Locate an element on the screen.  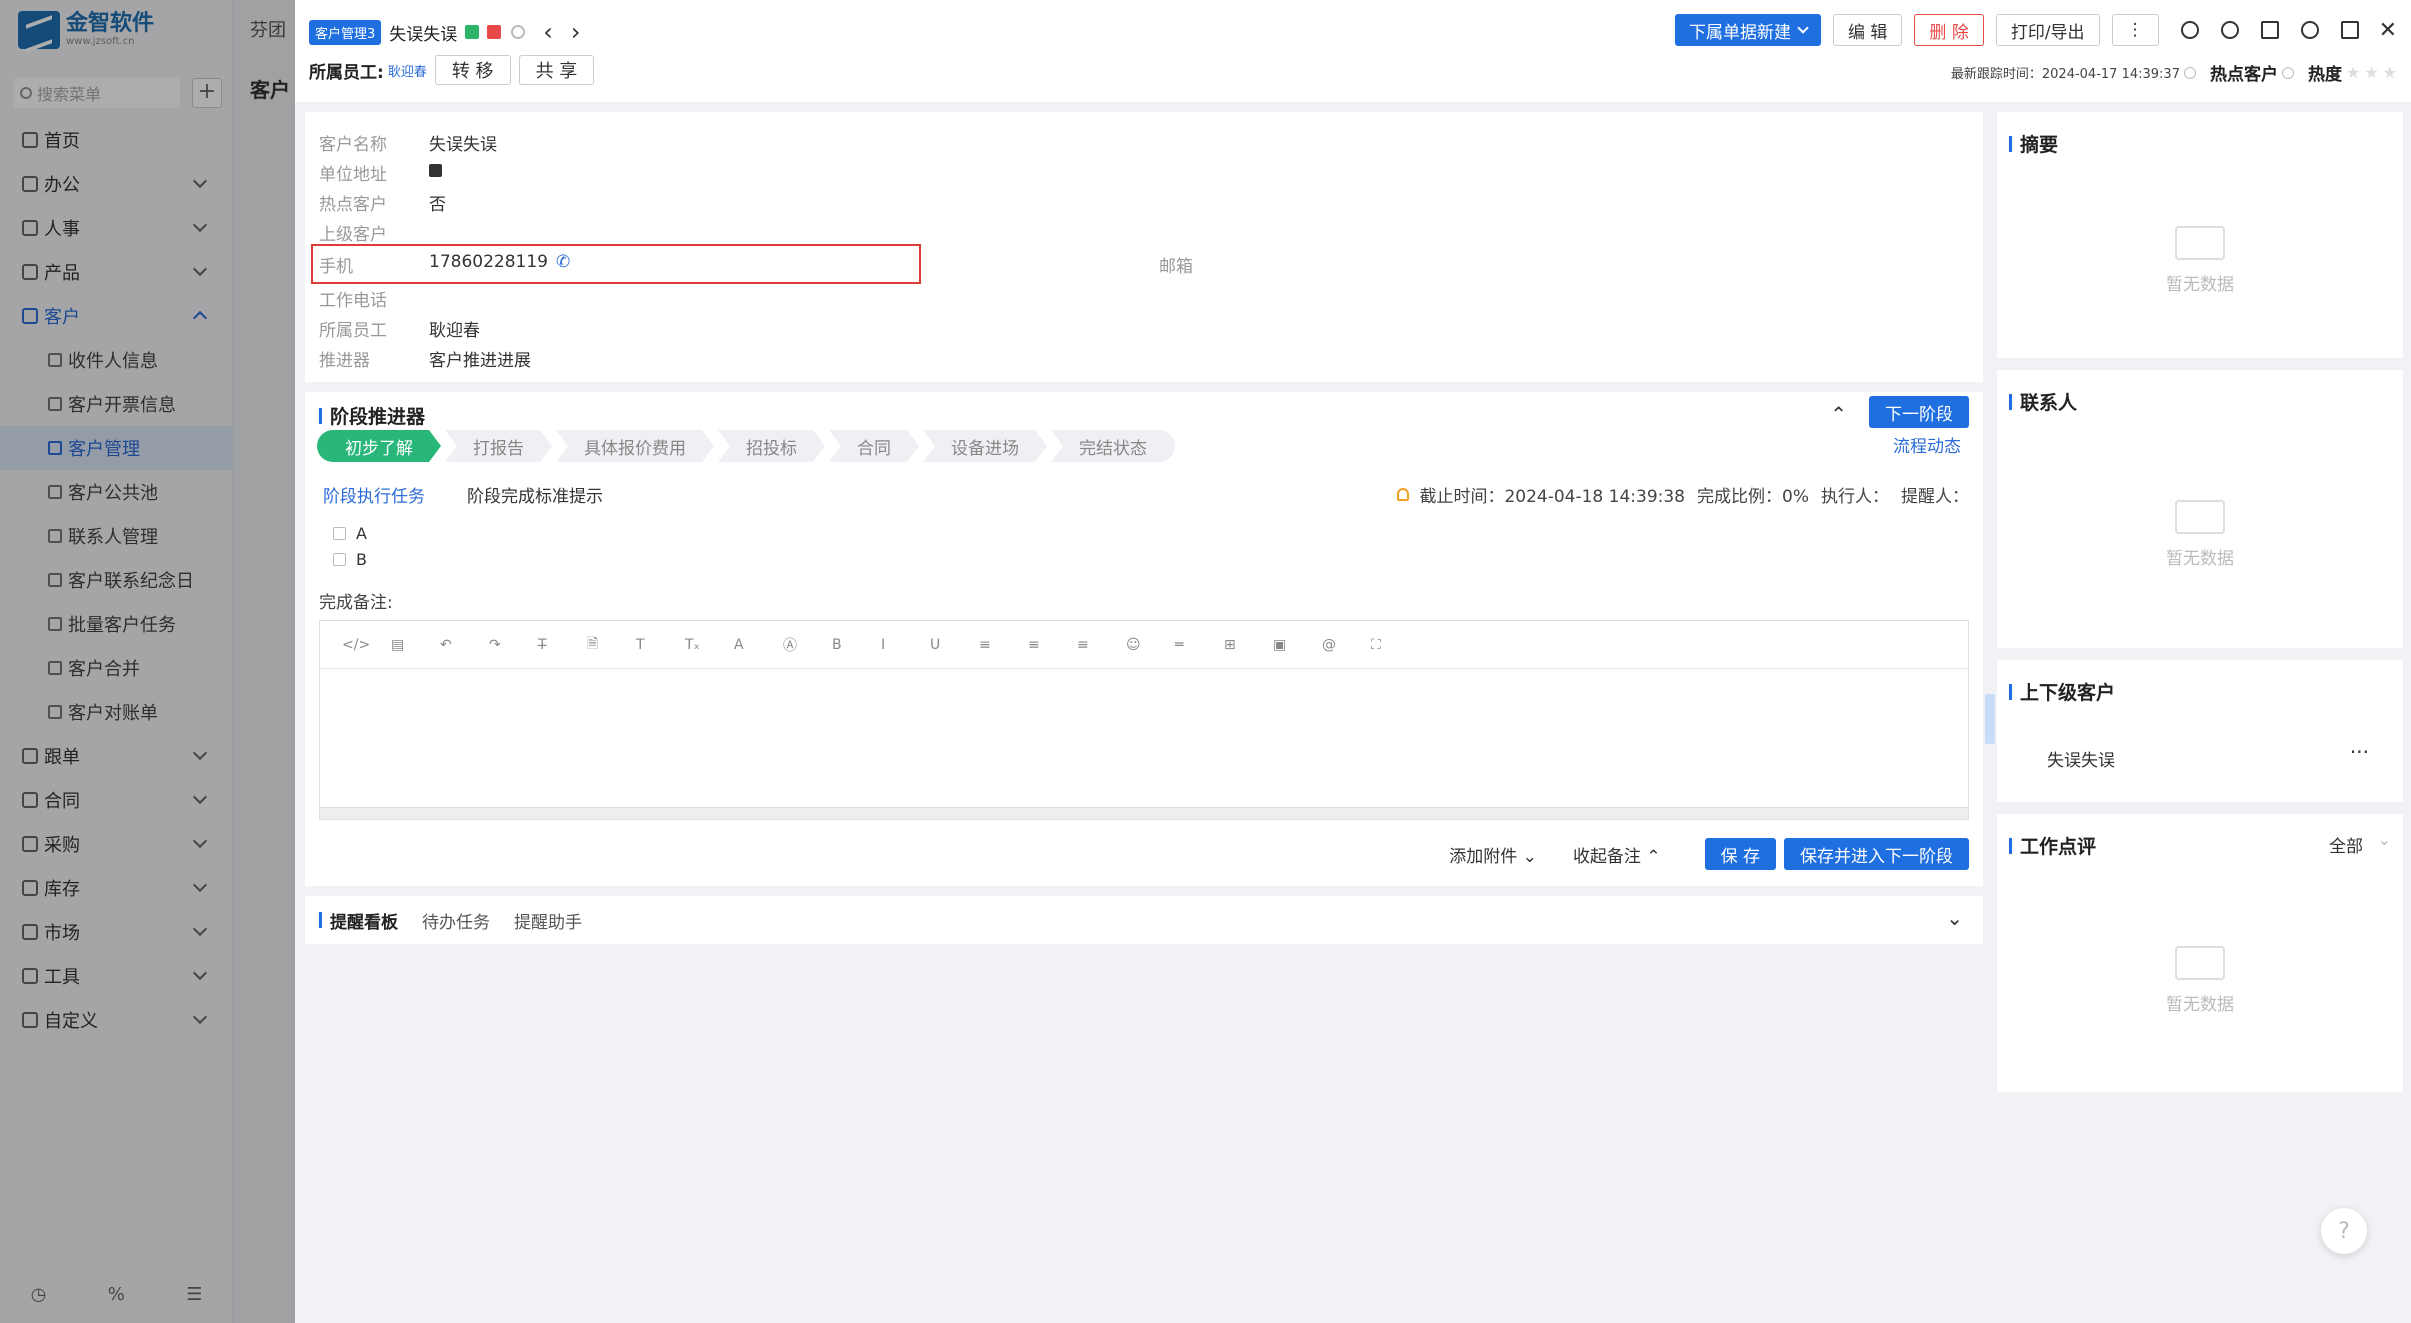
font-icon: T is located at coordinates (660, 645).